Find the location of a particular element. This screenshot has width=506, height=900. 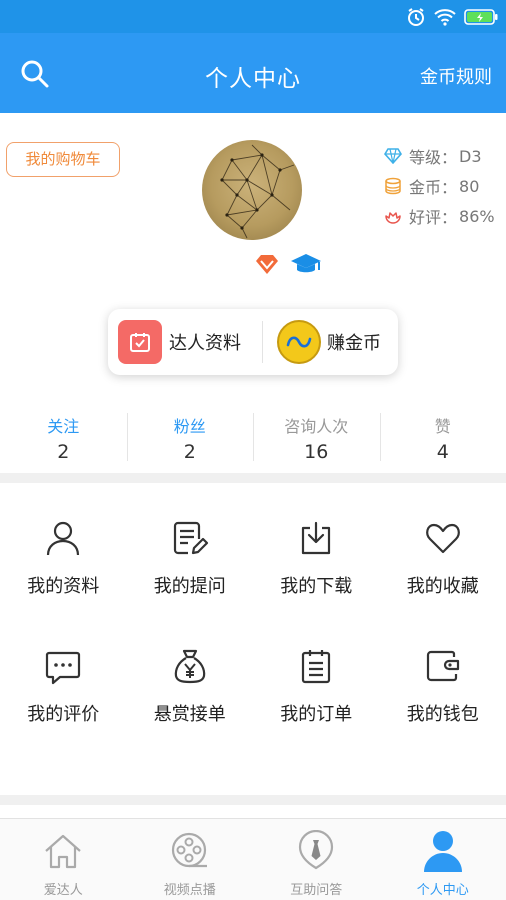

likes-count: 赞 4 is located at coordinates (442, 437).